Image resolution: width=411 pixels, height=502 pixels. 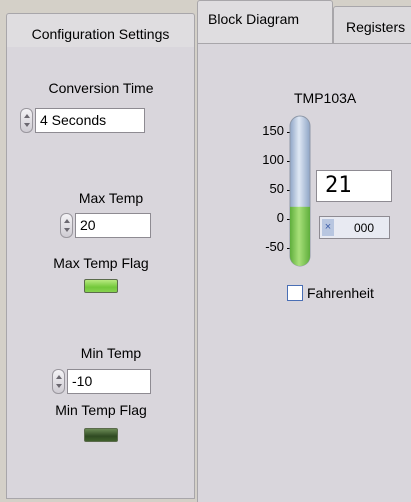 What do you see at coordinates (101, 410) in the screenshot?
I see `min-temp-flag-label: Min Temp Flag` at bounding box center [101, 410].